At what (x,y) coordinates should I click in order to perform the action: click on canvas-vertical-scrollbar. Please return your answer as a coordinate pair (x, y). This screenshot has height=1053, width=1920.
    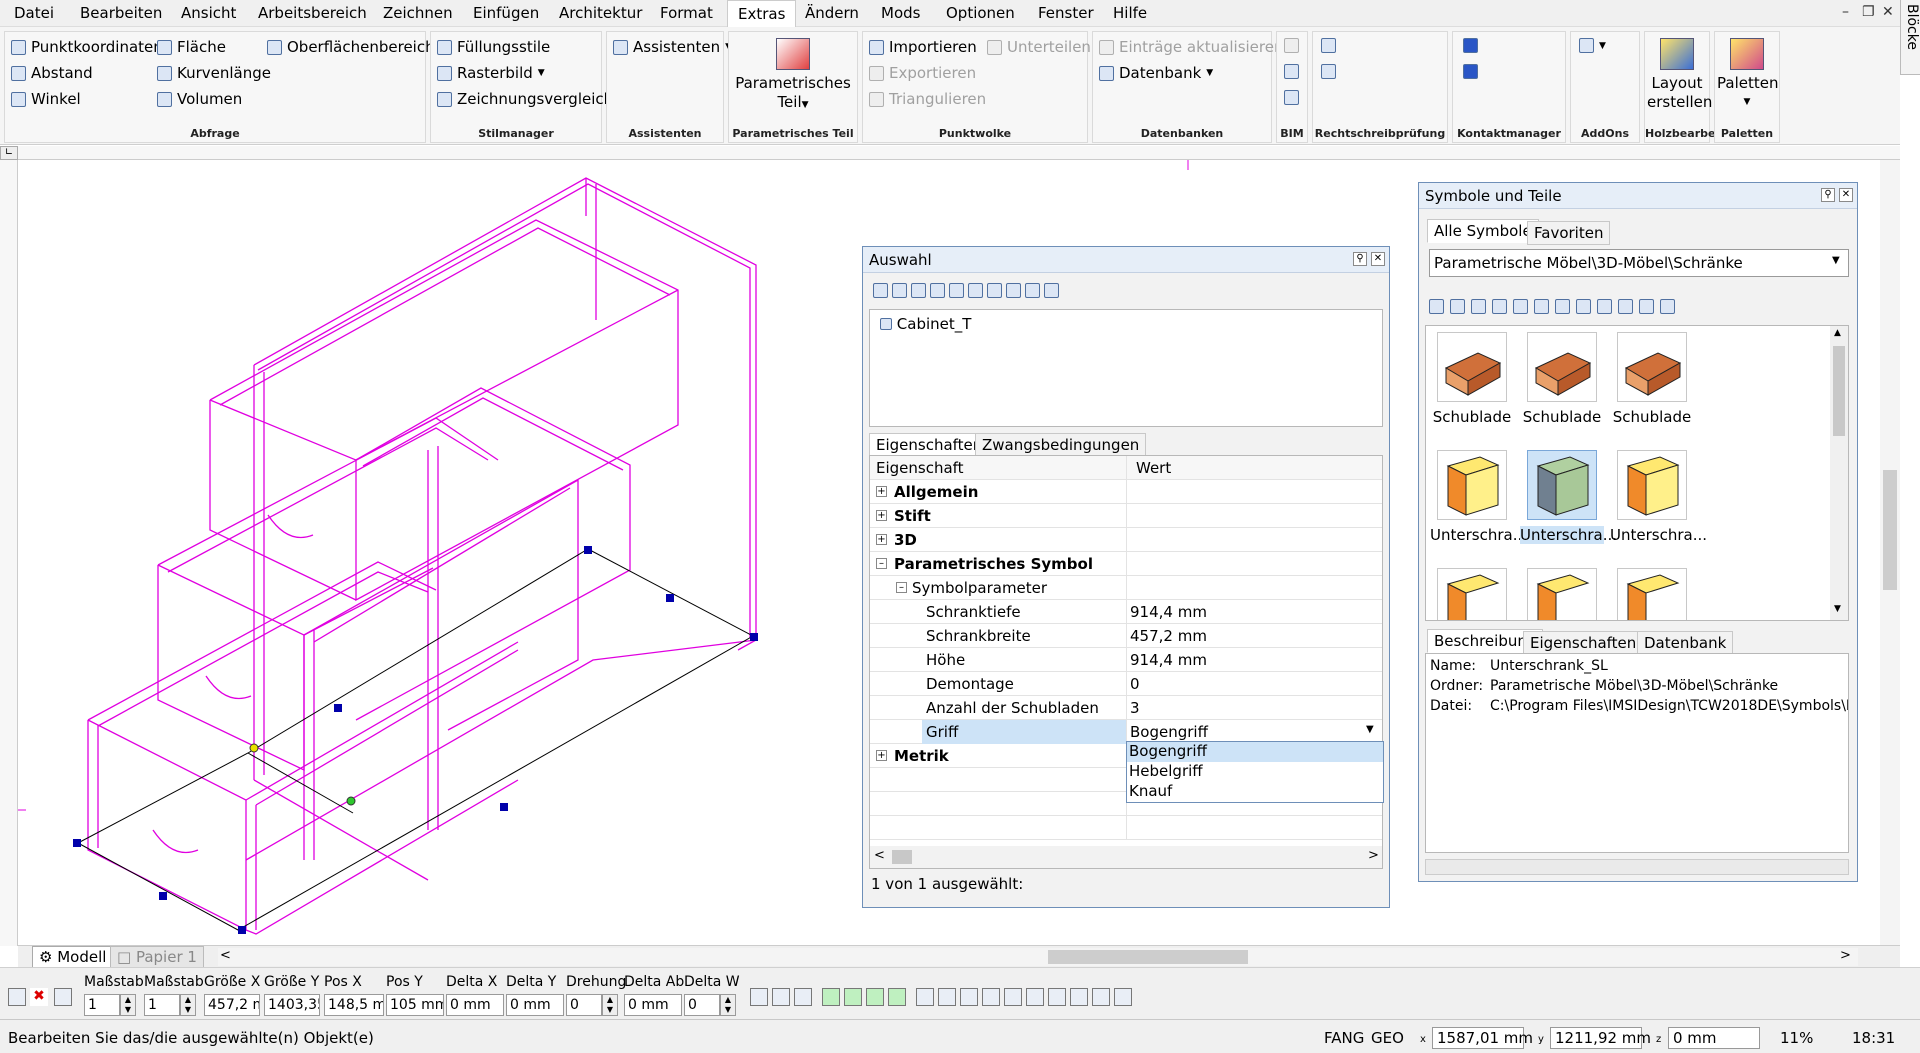
    Looking at the image, I should click on (1890, 552).